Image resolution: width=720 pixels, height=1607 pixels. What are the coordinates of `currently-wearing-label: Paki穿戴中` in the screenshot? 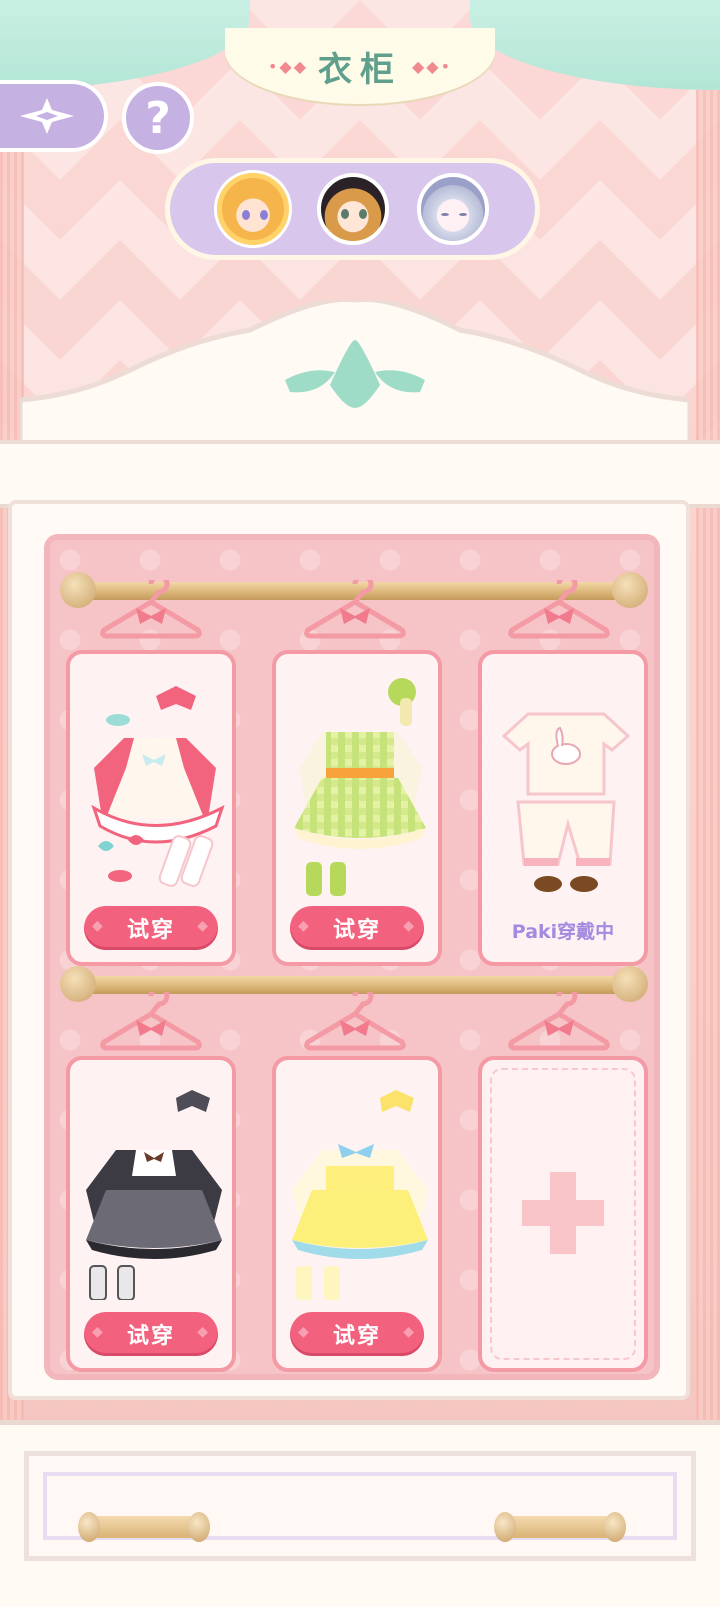 It's located at (563, 932).